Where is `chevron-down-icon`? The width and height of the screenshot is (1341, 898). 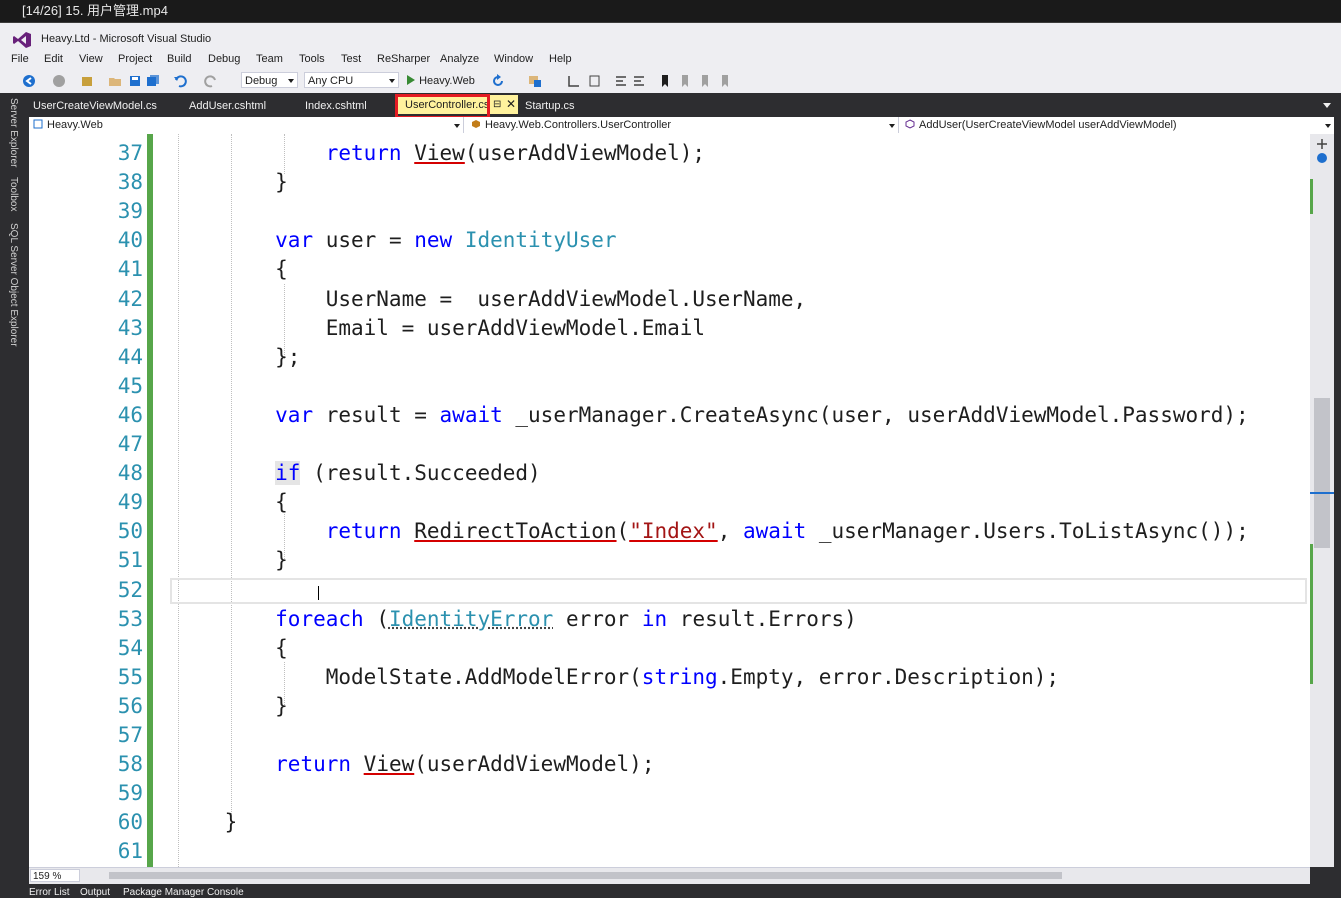 chevron-down-icon is located at coordinates (291, 81).